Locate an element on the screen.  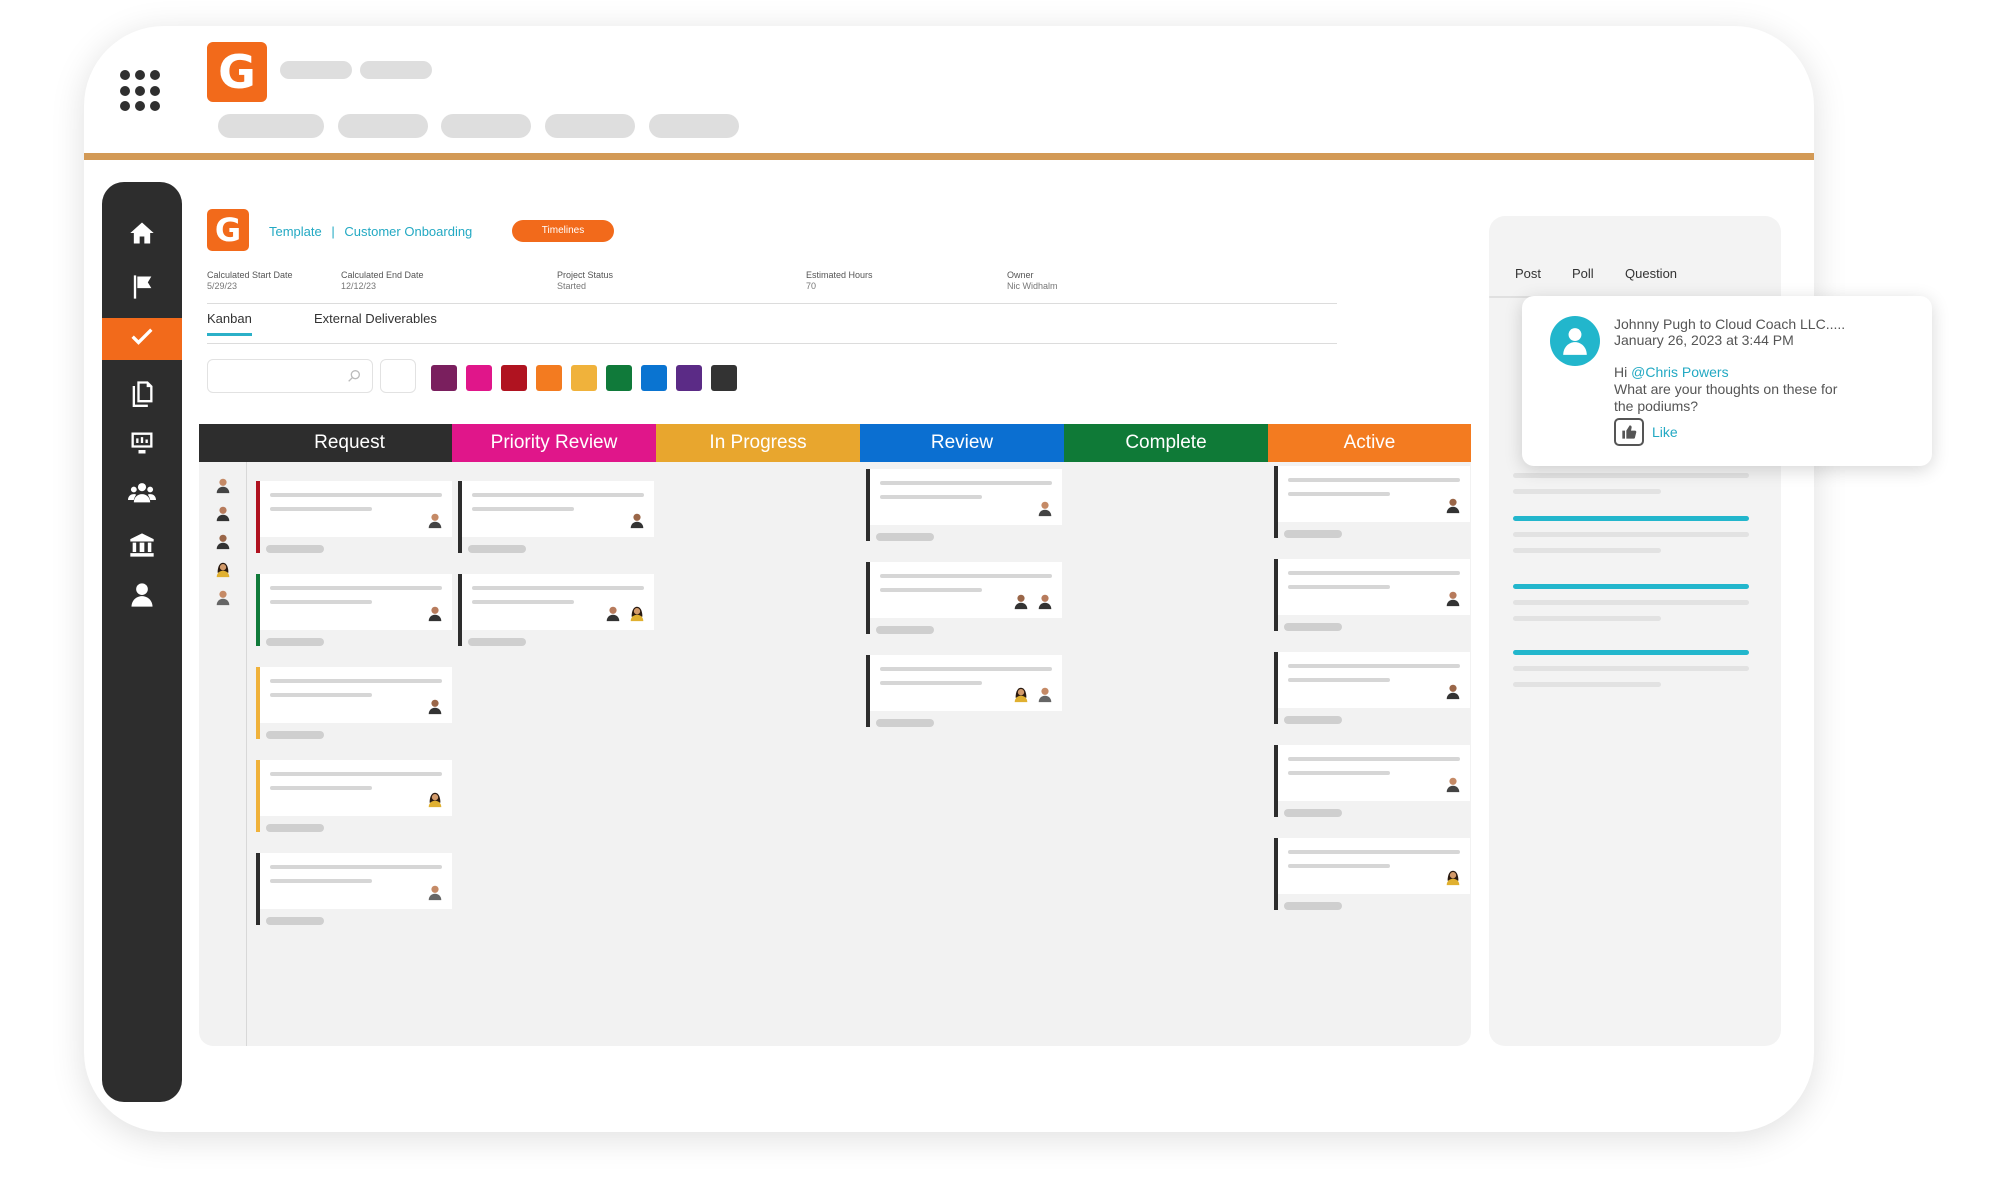
bank-icon is located at coordinates (142, 545).